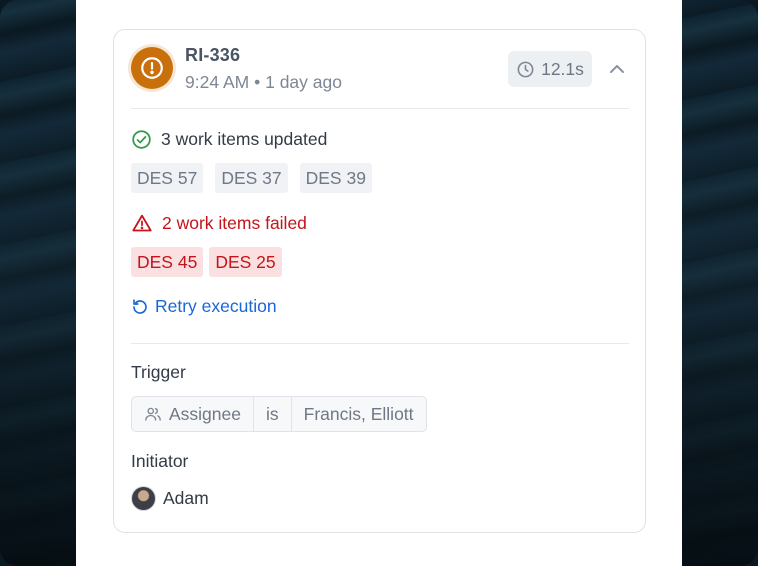 The height and width of the screenshot is (566, 758). I want to click on failed-label: 2 work items failed, so click(234, 222).